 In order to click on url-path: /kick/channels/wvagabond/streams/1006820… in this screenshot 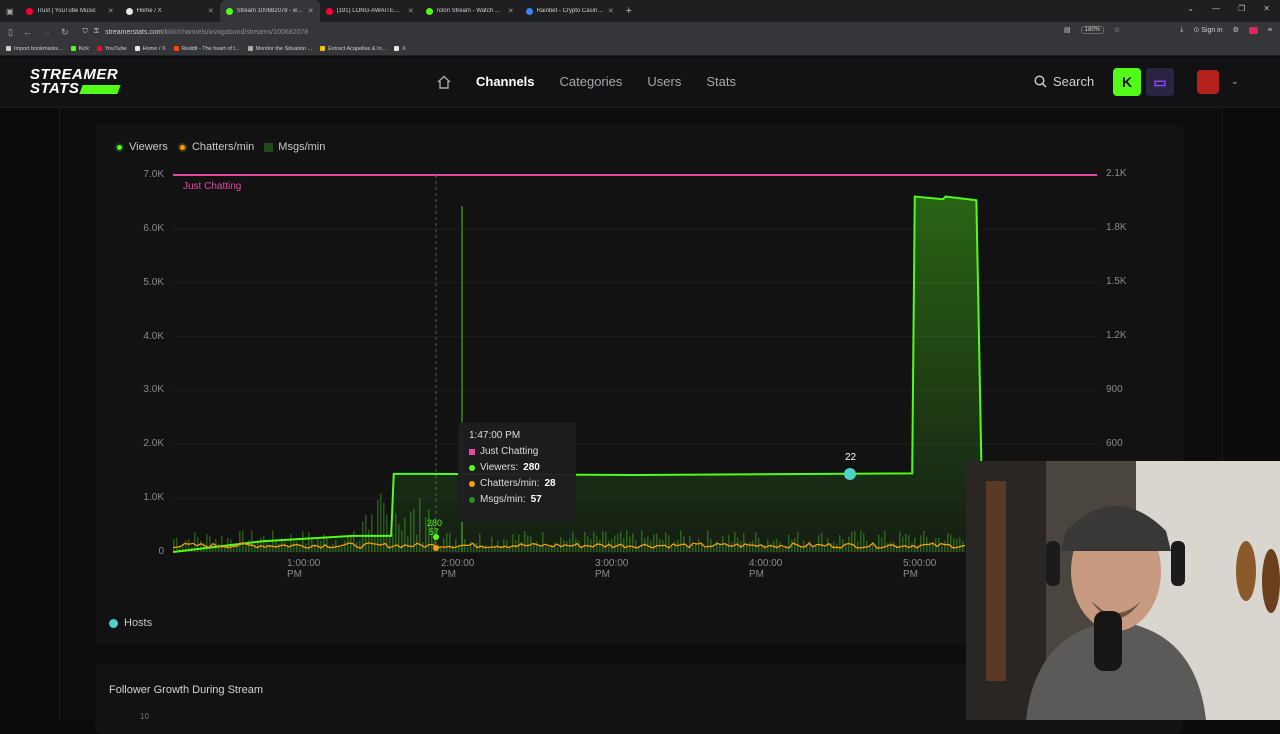, I will do `click(235, 32)`.